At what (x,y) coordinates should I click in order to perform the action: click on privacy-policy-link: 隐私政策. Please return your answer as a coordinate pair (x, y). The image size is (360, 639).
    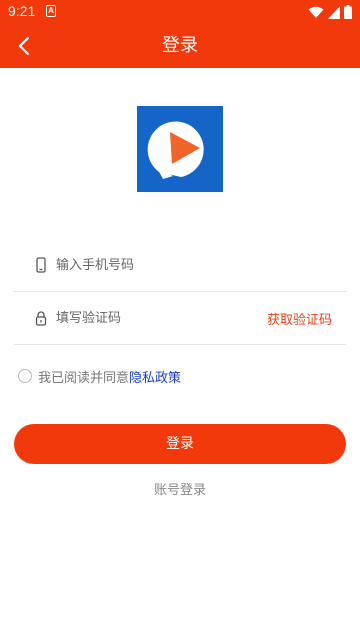
    Looking at the image, I should click on (155, 376).